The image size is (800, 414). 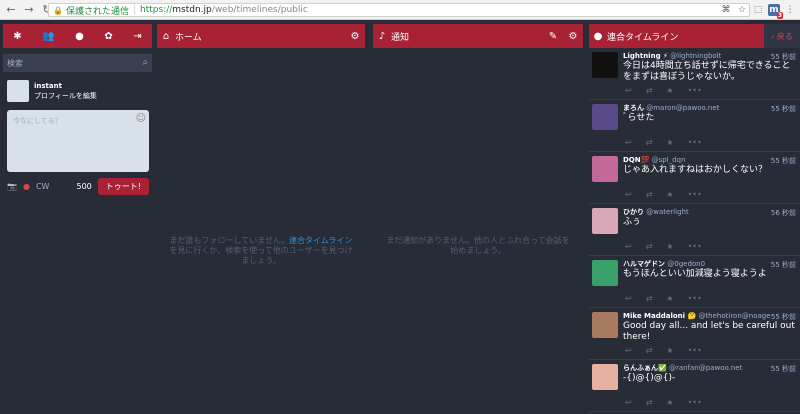 What do you see at coordinates (645, 56) in the screenshot?
I see `status-display-name: Lightning ⚡` at bounding box center [645, 56].